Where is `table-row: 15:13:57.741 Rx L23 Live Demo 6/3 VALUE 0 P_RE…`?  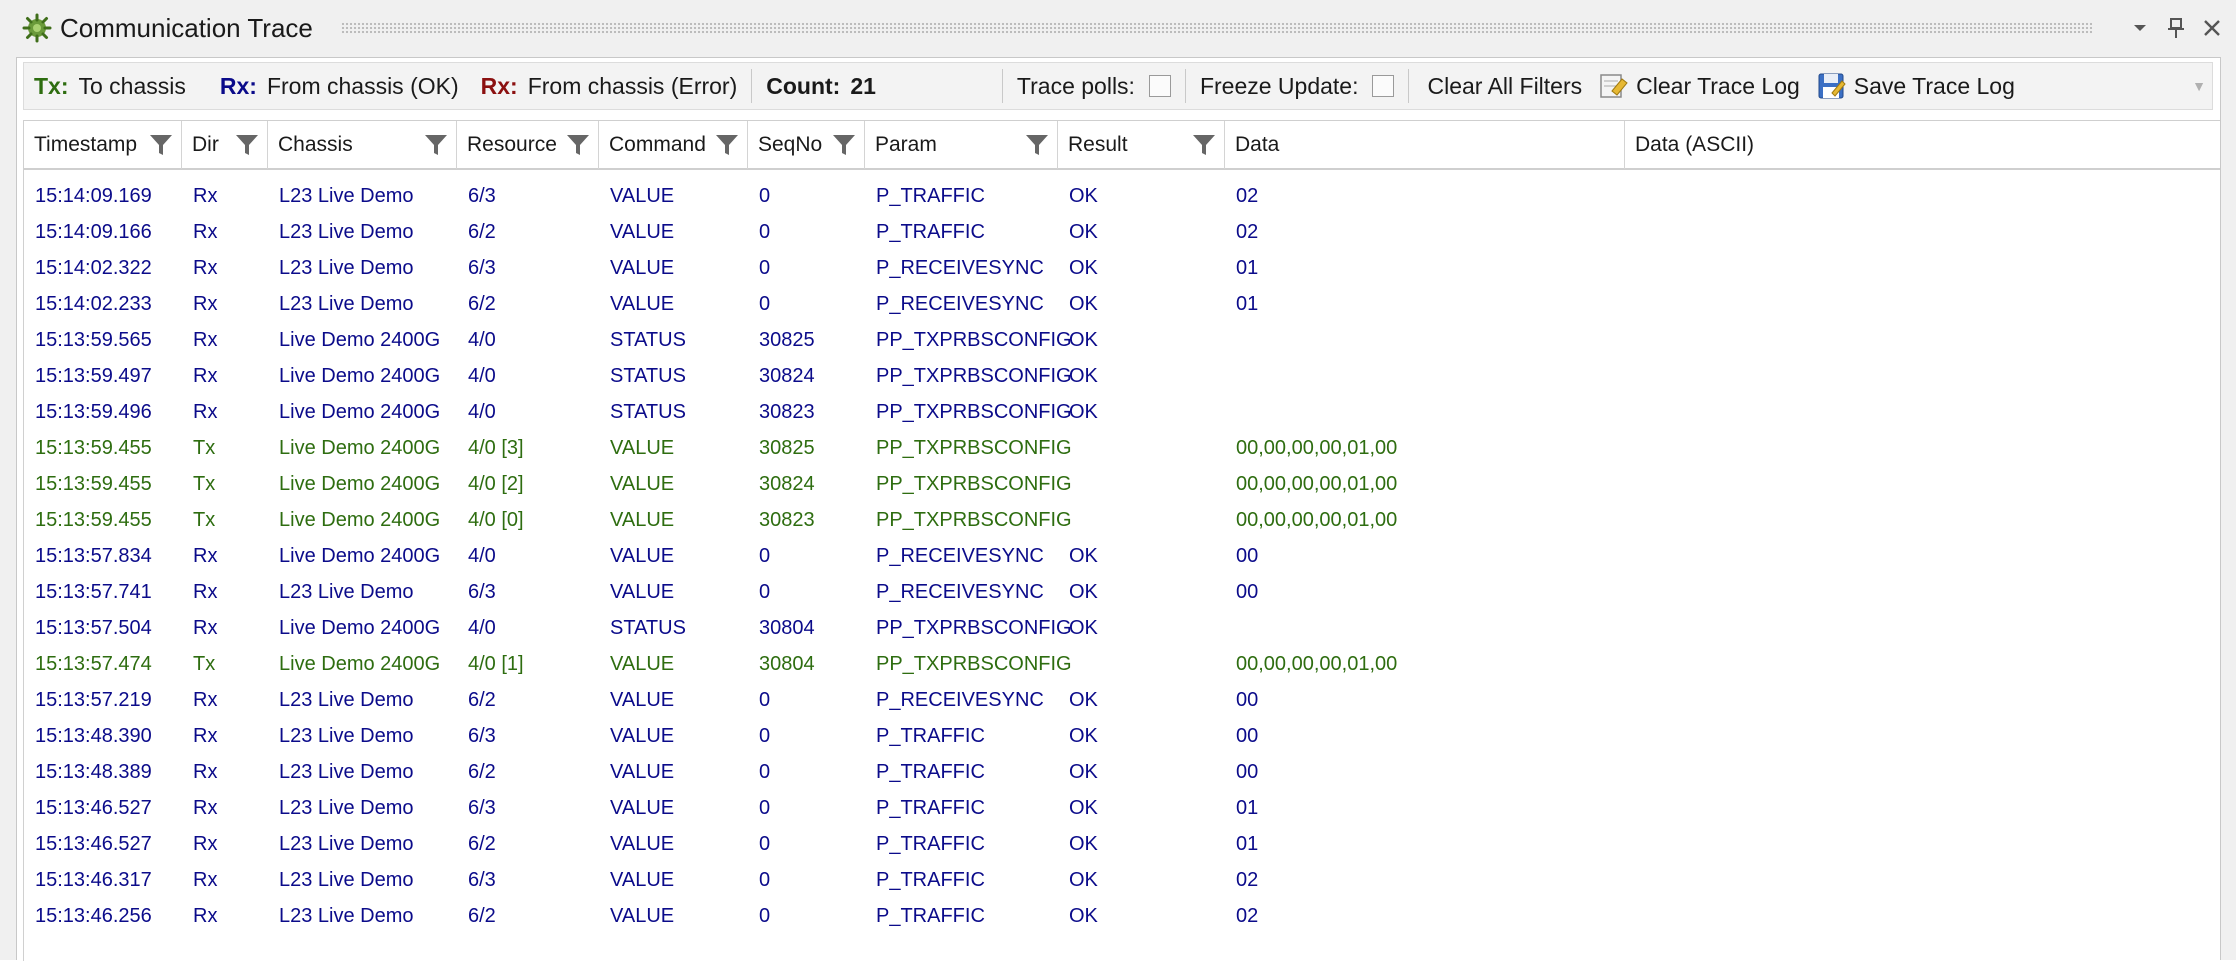 table-row: 15:13:57.741 Rx L23 Live Demo 6/3 VALUE 0 P_RE… is located at coordinates (1122, 592).